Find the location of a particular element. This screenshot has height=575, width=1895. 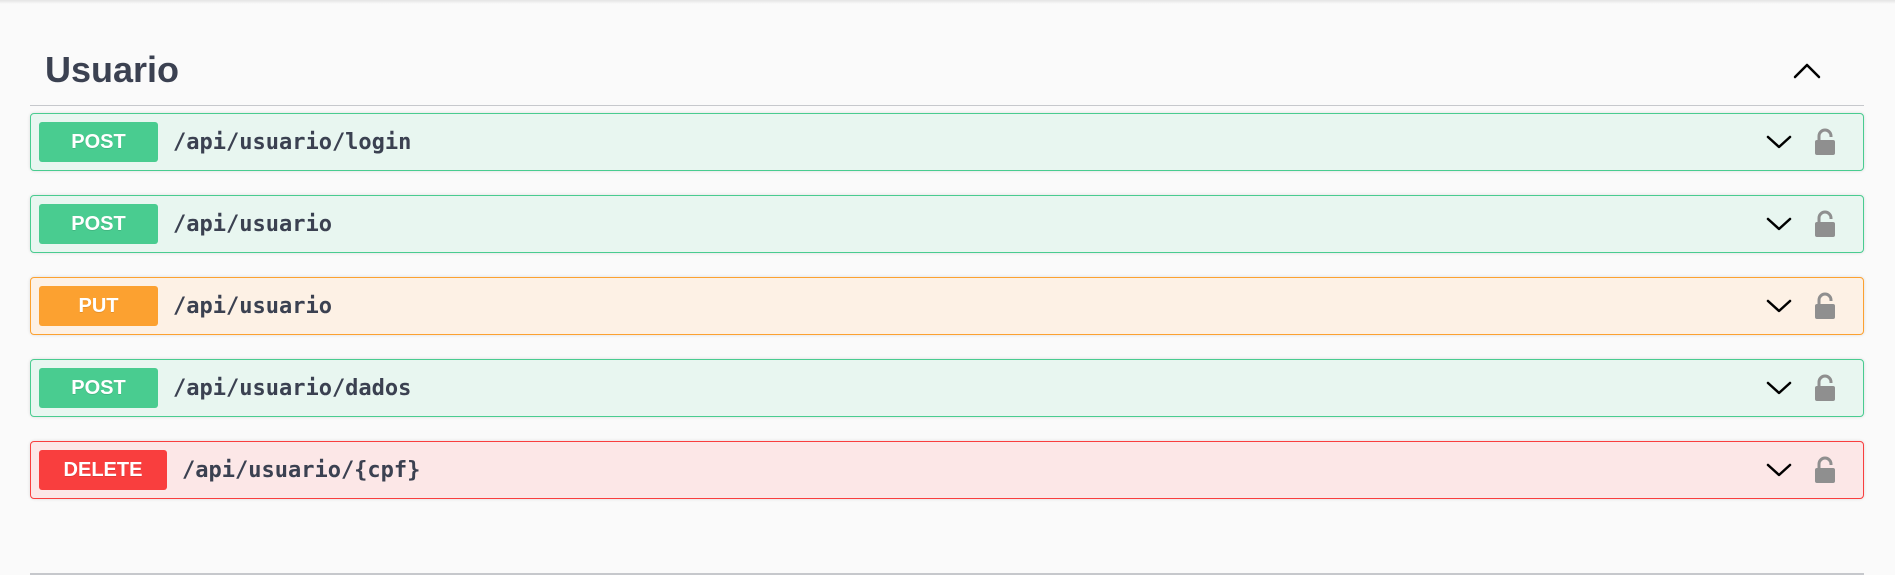

operation-row: POST /api/usuario/login is located at coordinates (947, 142).